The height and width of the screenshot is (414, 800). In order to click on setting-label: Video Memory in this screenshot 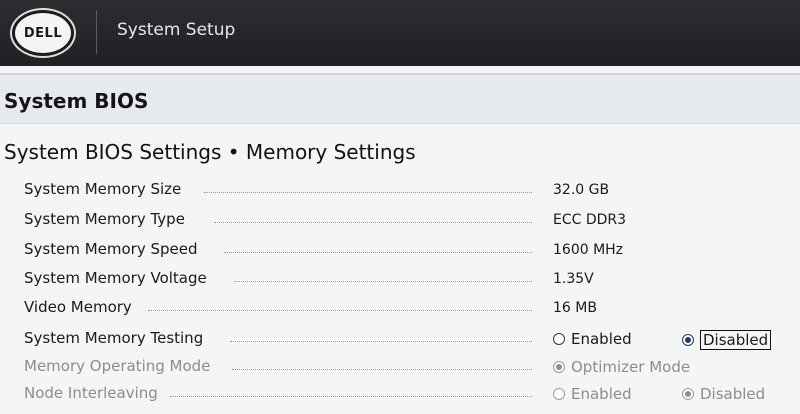, I will do `click(78, 307)`.